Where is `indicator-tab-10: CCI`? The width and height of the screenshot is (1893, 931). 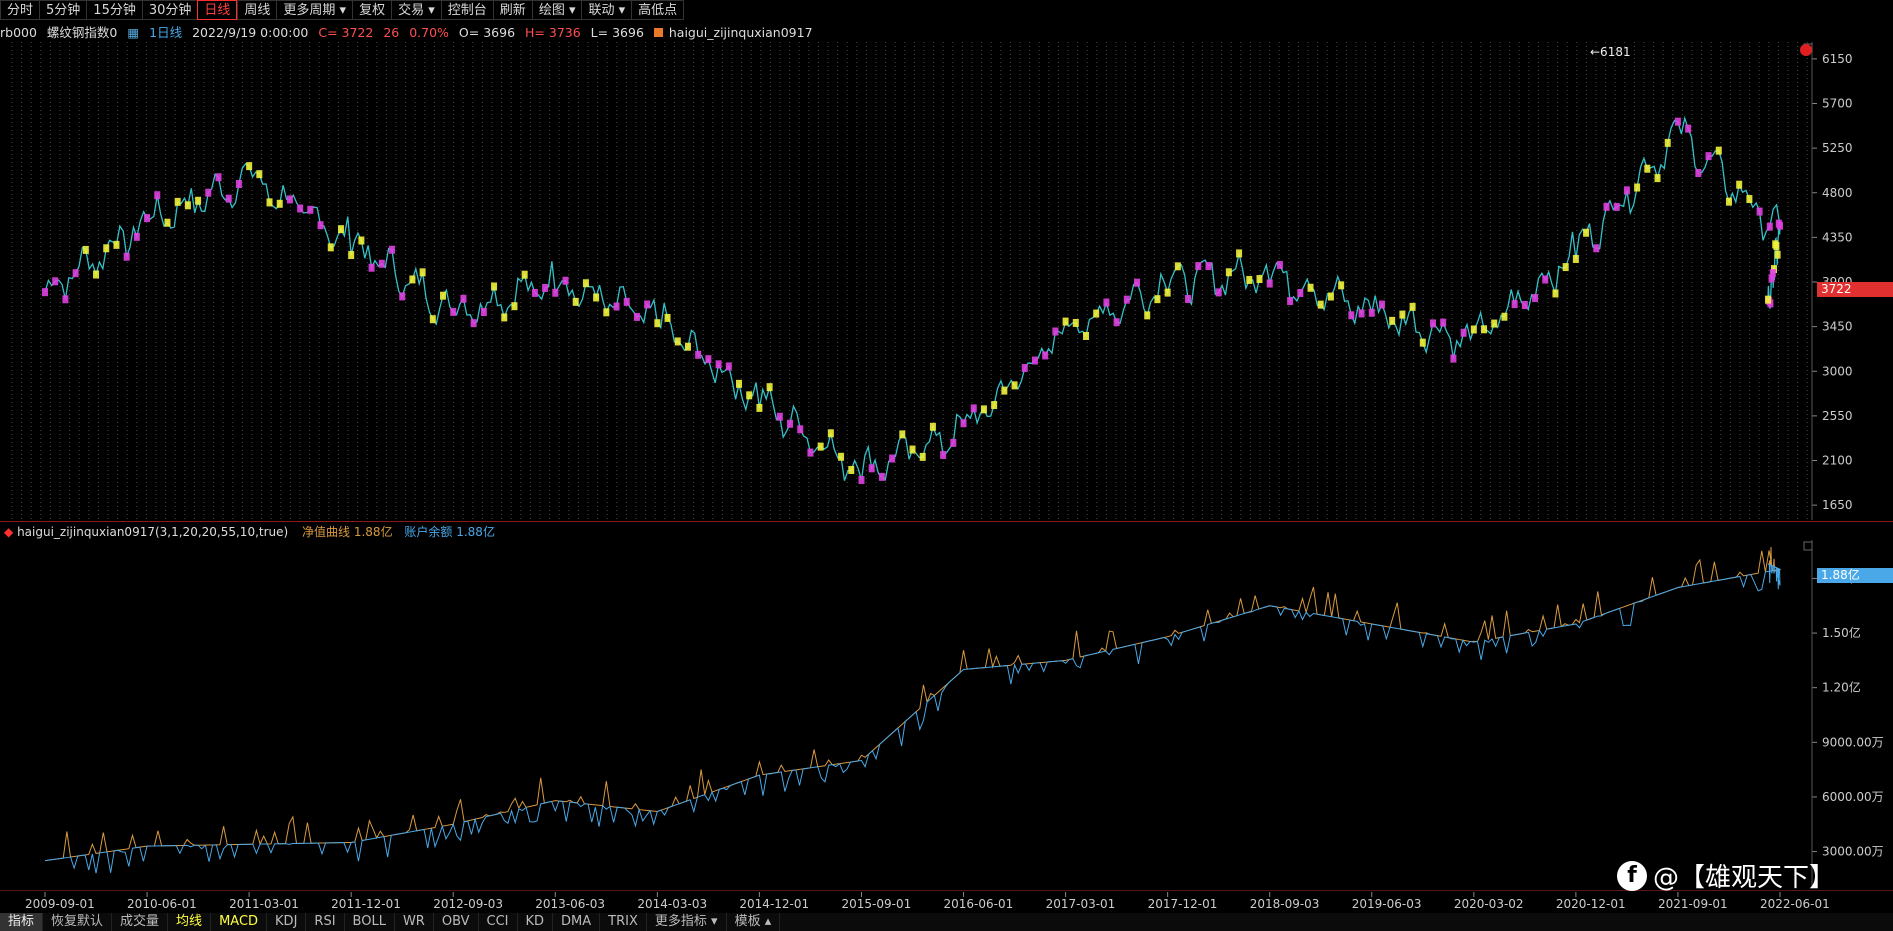
indicator-tab-10: CCI is located at coordinates (498, 922).